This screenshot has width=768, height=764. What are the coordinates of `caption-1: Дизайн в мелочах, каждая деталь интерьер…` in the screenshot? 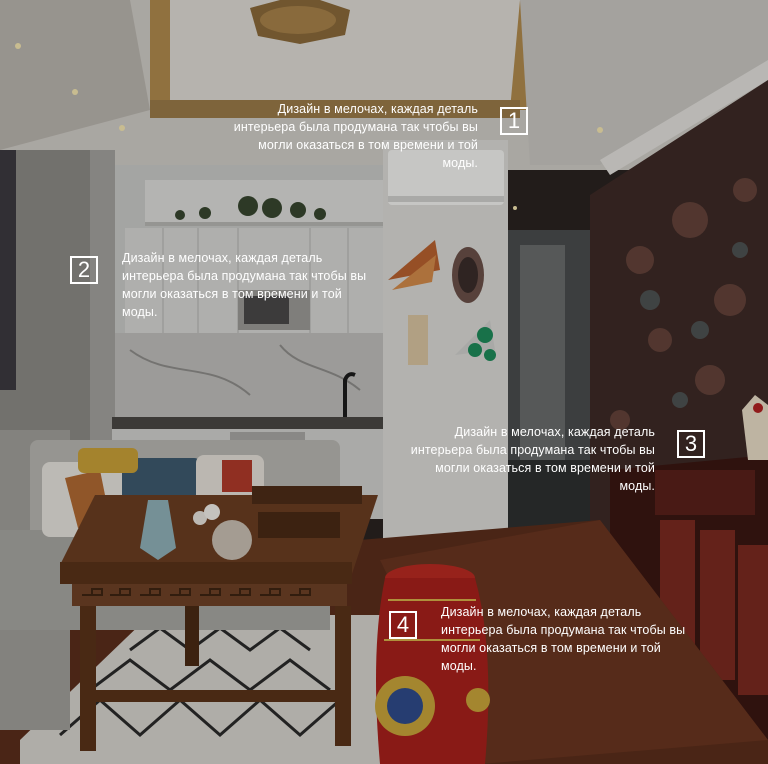 It's located at (339, 136).